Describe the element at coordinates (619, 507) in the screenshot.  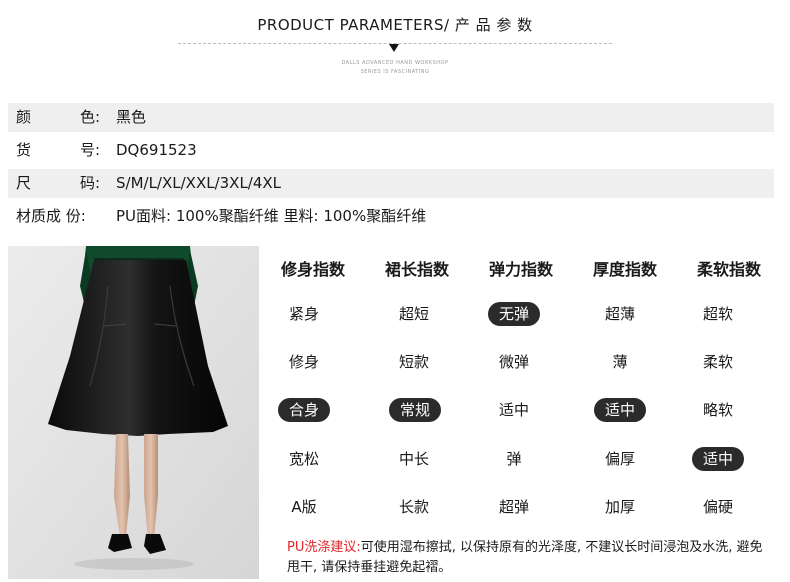
I see `index-cell: 加厚` at that location.